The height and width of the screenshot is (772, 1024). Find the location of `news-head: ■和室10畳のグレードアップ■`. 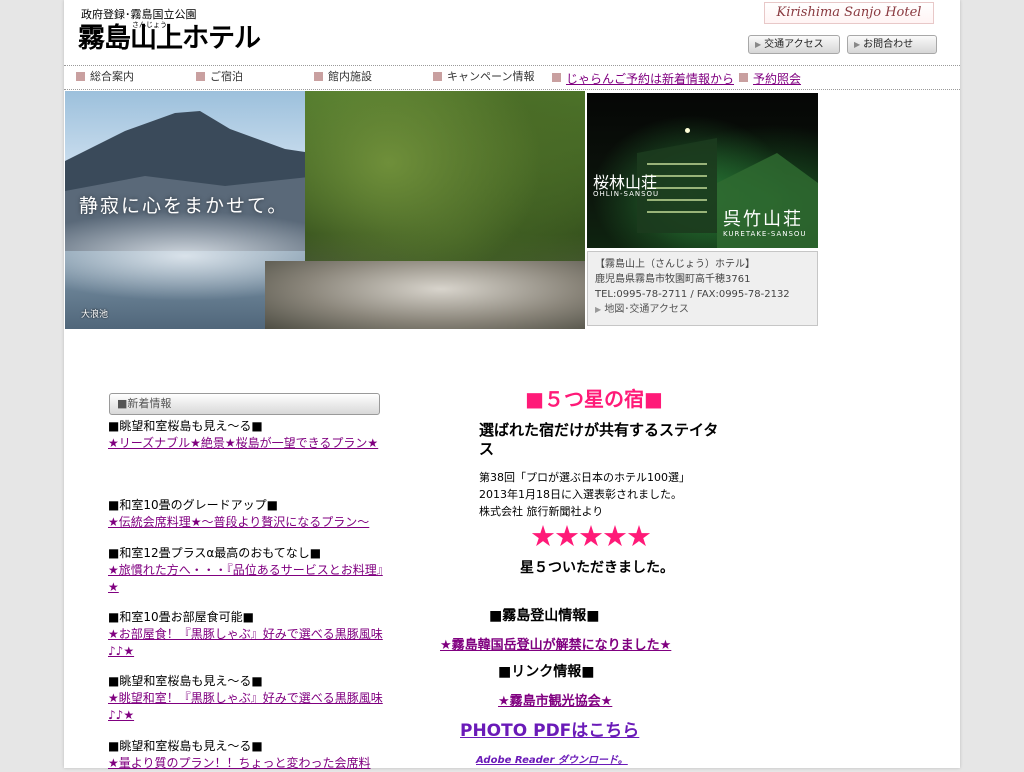

news-head: ■和室10畳のグレードアップ■ is located at coordinates (193, 505).